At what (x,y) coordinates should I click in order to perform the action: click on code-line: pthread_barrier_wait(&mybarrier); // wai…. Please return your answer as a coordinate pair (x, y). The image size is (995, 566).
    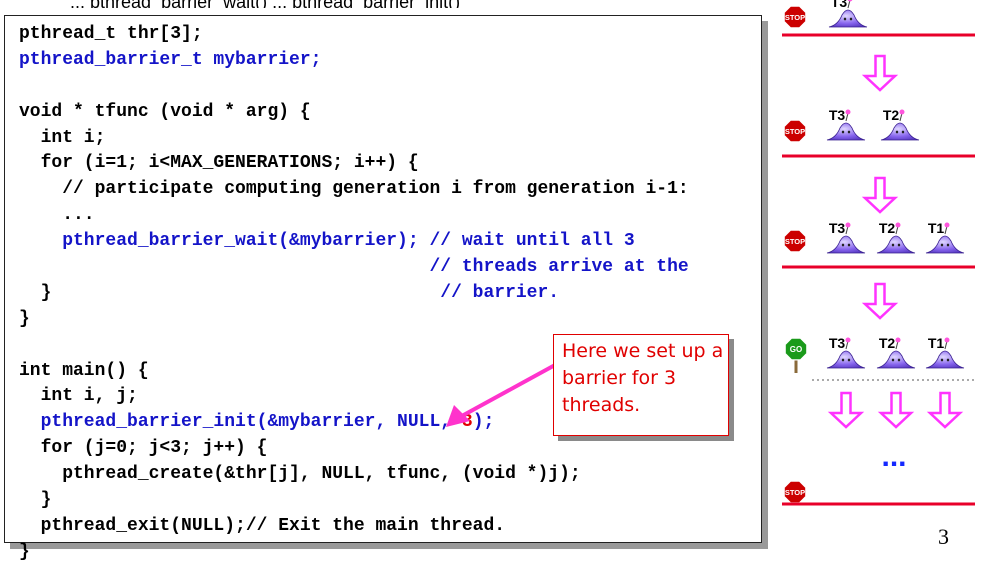
    Looking at the image, I should click on (354, 242).